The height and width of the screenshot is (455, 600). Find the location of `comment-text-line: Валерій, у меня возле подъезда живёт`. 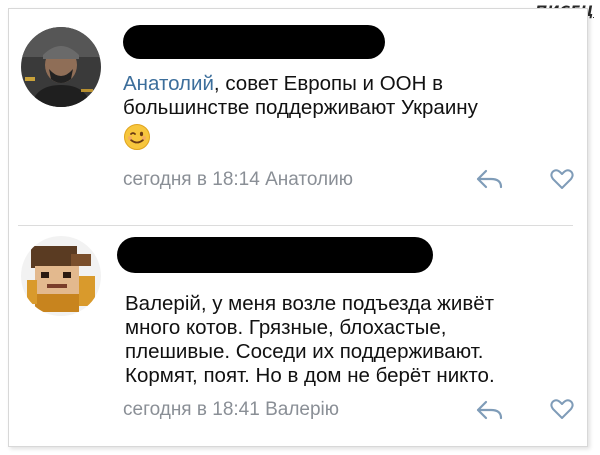

comment-text-line: Валерій, у меня возле подъезда живёт is located at coordinates (310, 303).